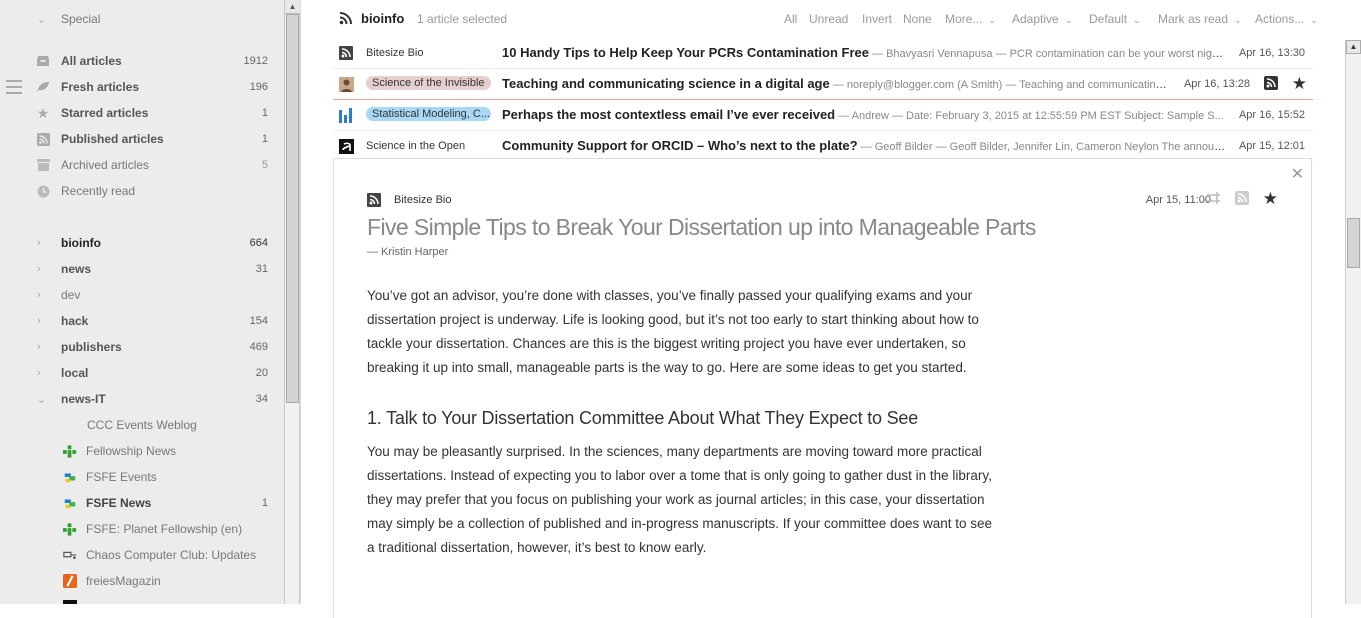 This screenshot has width=1361, height=618. I want to click on headline-date: Apr 15, 12:01, so click(1271, 146).